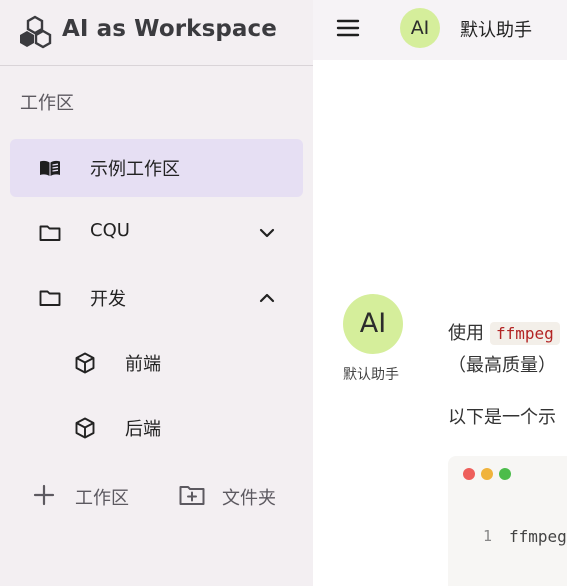 Image resolution: width=567 pixels, height=586 pixels. I want to click on workspace-section-label: 工作区, so click(47, 103).